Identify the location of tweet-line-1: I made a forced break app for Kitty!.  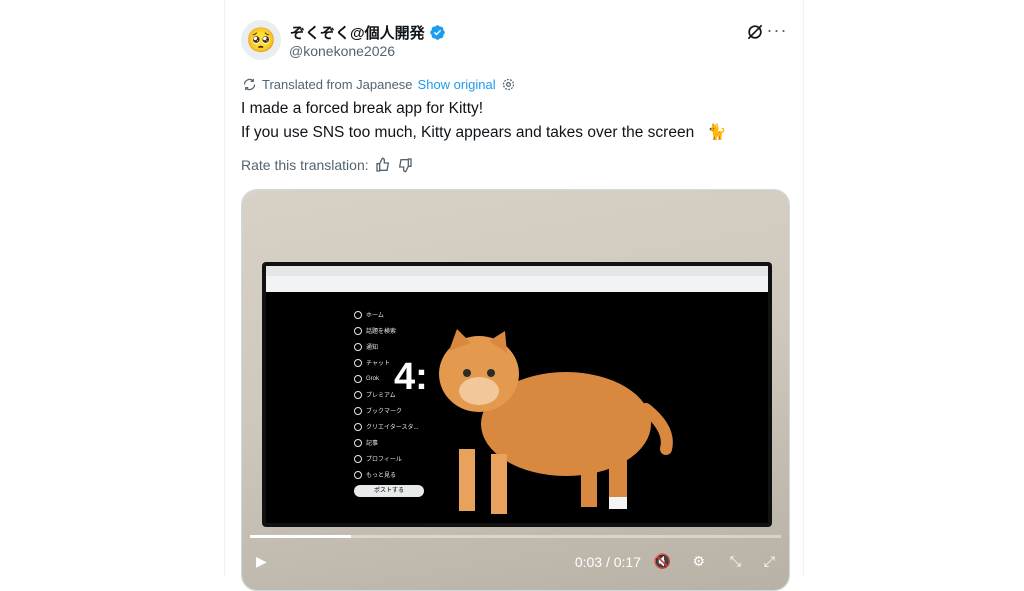
(362, 108).